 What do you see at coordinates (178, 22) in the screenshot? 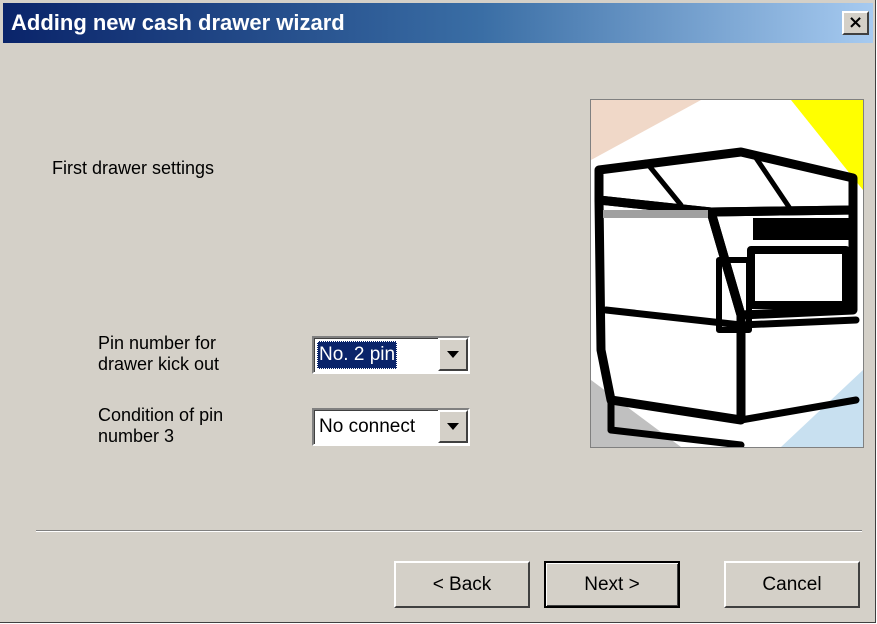
I see `window-title: Adding new cash drawer wizard` at bounding box center [178, 22].